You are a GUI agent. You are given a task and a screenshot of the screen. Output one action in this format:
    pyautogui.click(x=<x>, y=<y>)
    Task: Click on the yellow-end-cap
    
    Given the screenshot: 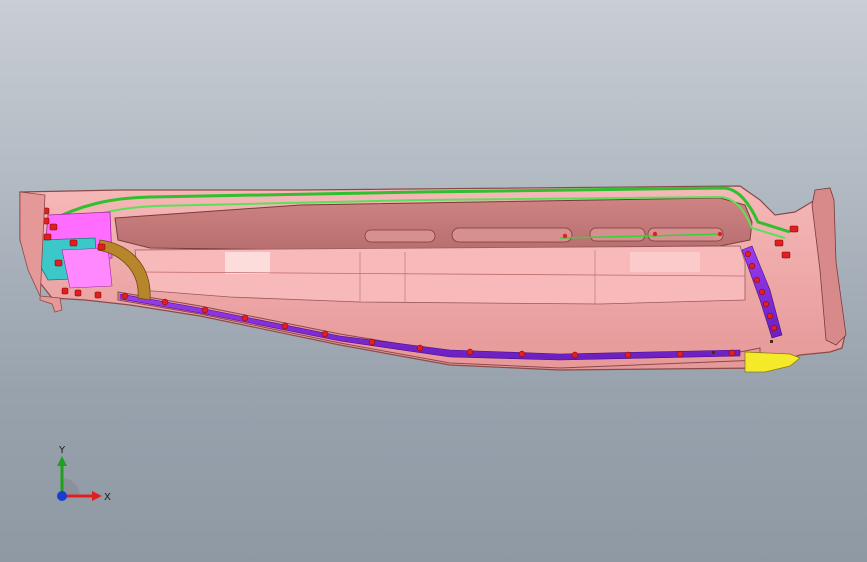 What is the action you would take?
    pyautogui.click(x=772, y=362)
    